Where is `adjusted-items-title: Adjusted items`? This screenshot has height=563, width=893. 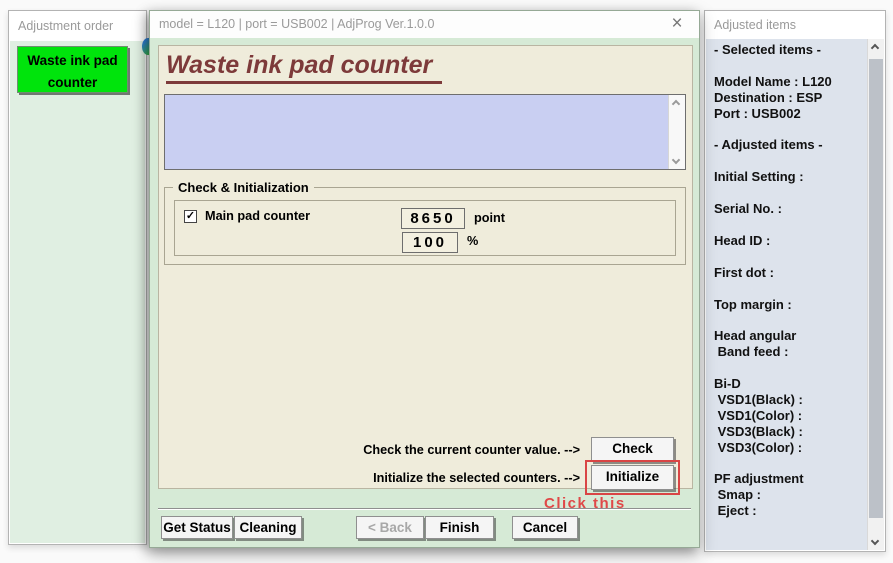
adjusted-items-title: Adjusted items is located at coordinates (755, 25).